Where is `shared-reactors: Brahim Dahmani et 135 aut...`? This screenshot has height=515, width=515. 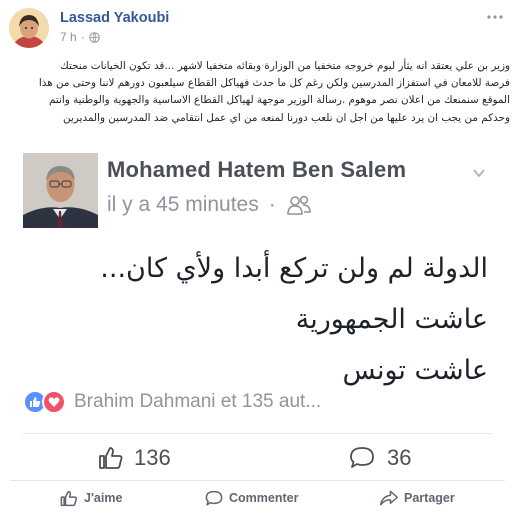
shared-reactors: Brahim Dahmani et 135 aut... is located at coordinates (198, 401).